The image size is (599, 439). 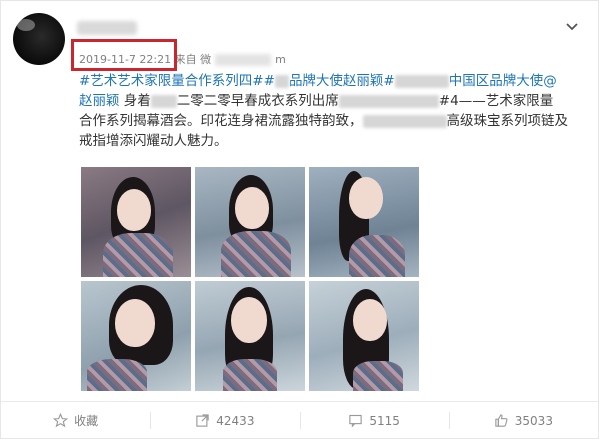 What do you see at coordinates (86, 421) in the screenshot?
I see `favorite-label: 收藏` at bounding box center [86, 421].